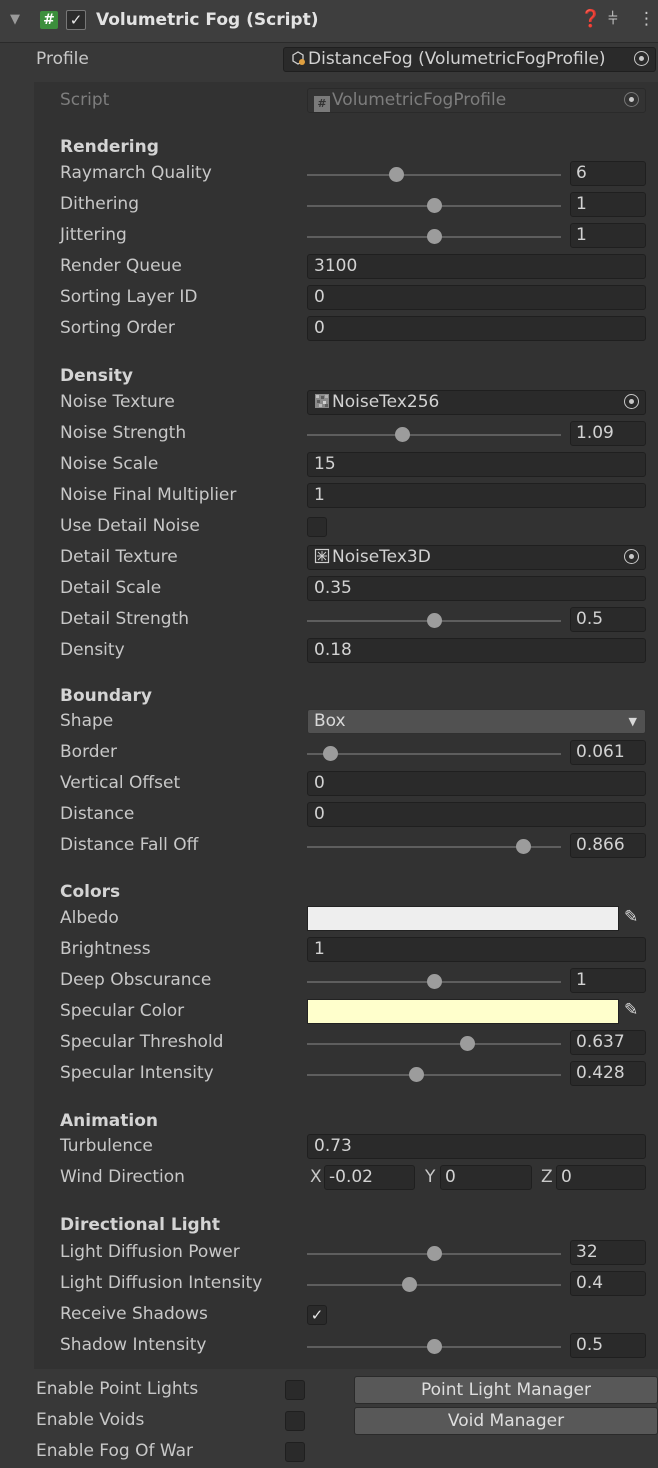 The image size is (658, 1468). What do you see at coordinates (486, 1177) in the screenshot?
I see `wind-y-input: 0` at bounding box center [486, 1177].